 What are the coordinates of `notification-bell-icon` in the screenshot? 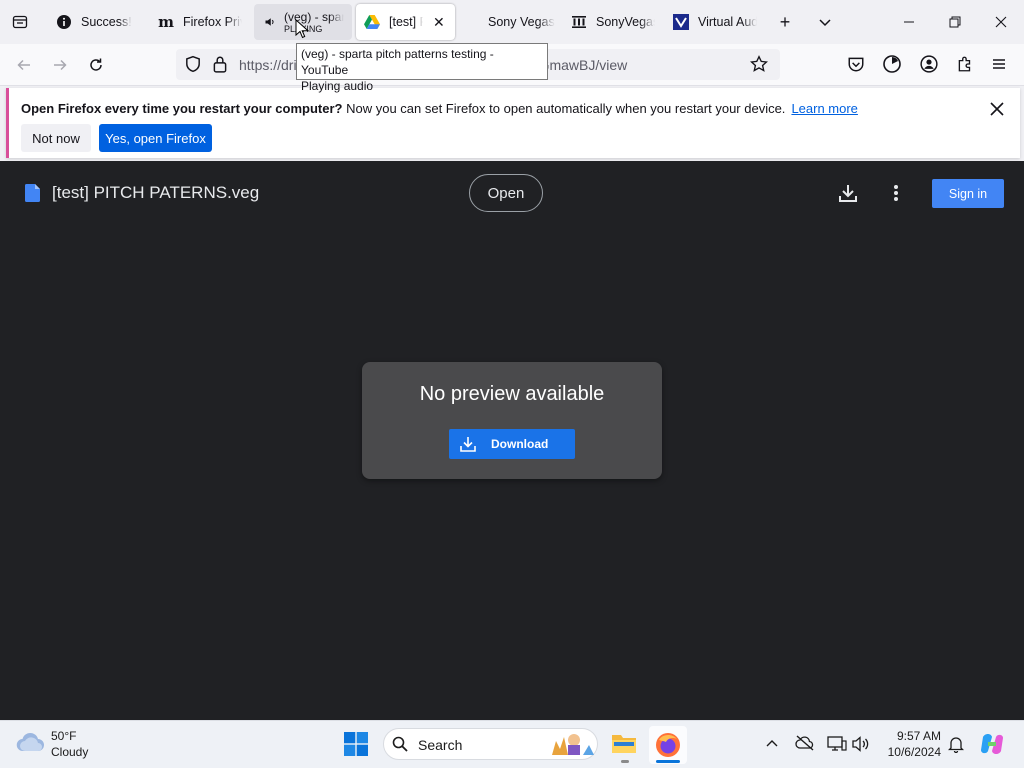 It's located at (956, 745).